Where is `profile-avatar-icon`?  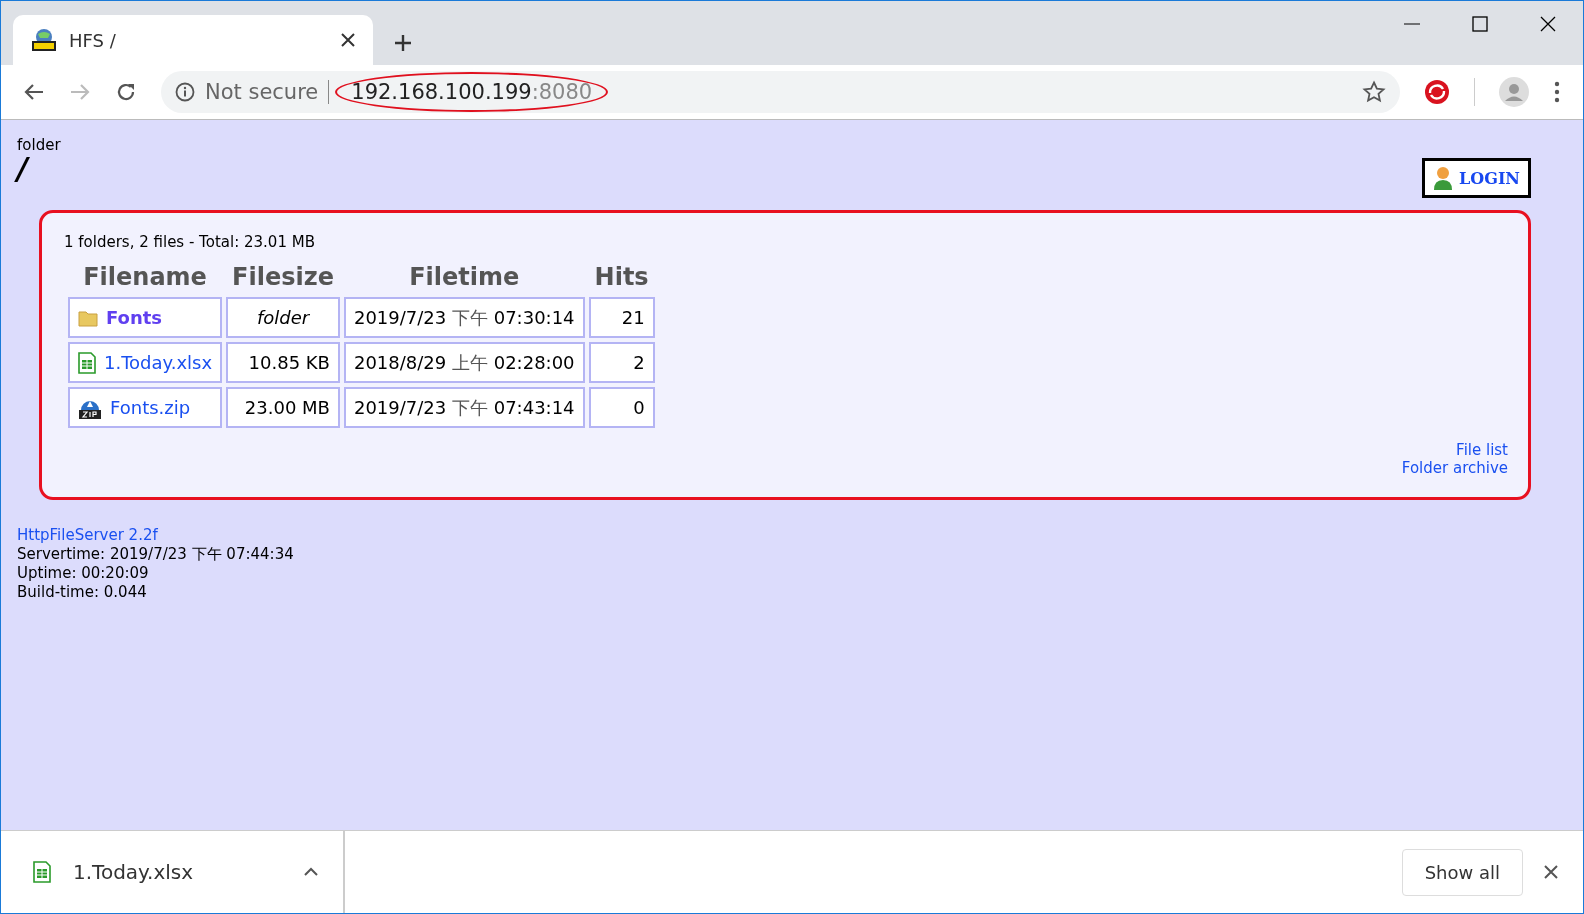 profile-avatar-icon is located at coordinates (1514, 92).